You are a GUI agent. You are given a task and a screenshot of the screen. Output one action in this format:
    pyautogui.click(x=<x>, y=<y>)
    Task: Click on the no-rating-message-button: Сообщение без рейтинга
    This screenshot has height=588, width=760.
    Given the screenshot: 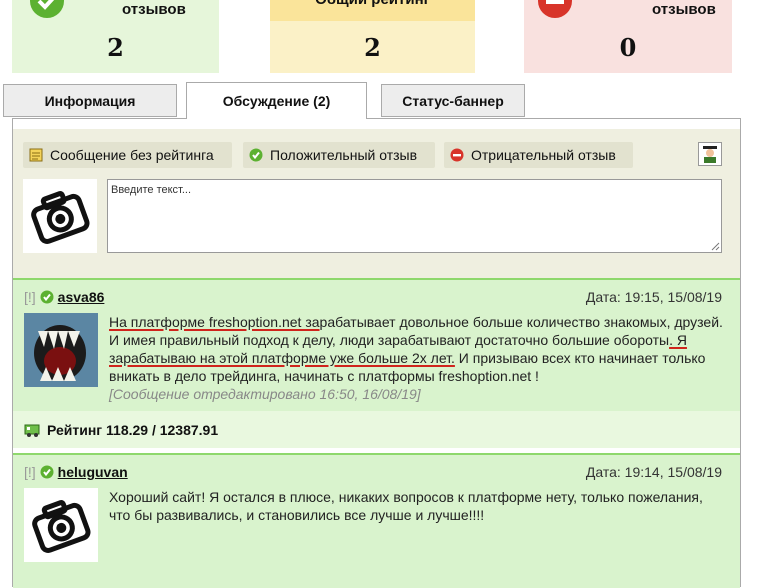 What is the action you would take?
    pyautogui.click(x=127, y=155)
    